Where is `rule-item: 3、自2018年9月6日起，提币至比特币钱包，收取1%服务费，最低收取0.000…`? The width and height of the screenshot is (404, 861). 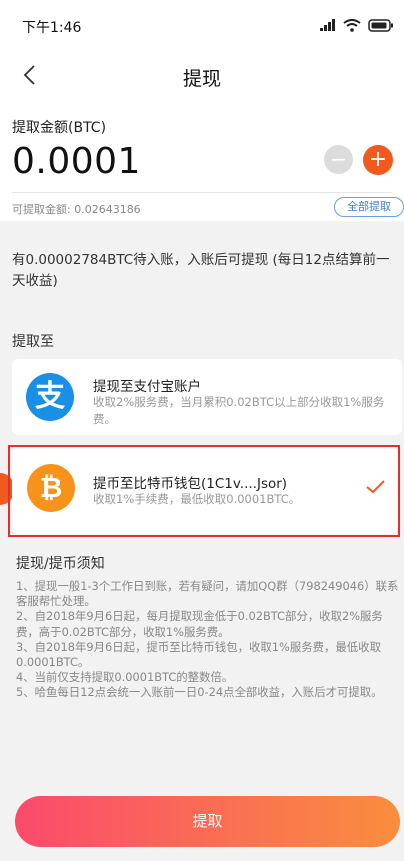 rule-item: 3、自2018年9月6日起，提币至比特币钱包，收取1%服务费，最低收取0.000… is located at coordinates (198, 654).